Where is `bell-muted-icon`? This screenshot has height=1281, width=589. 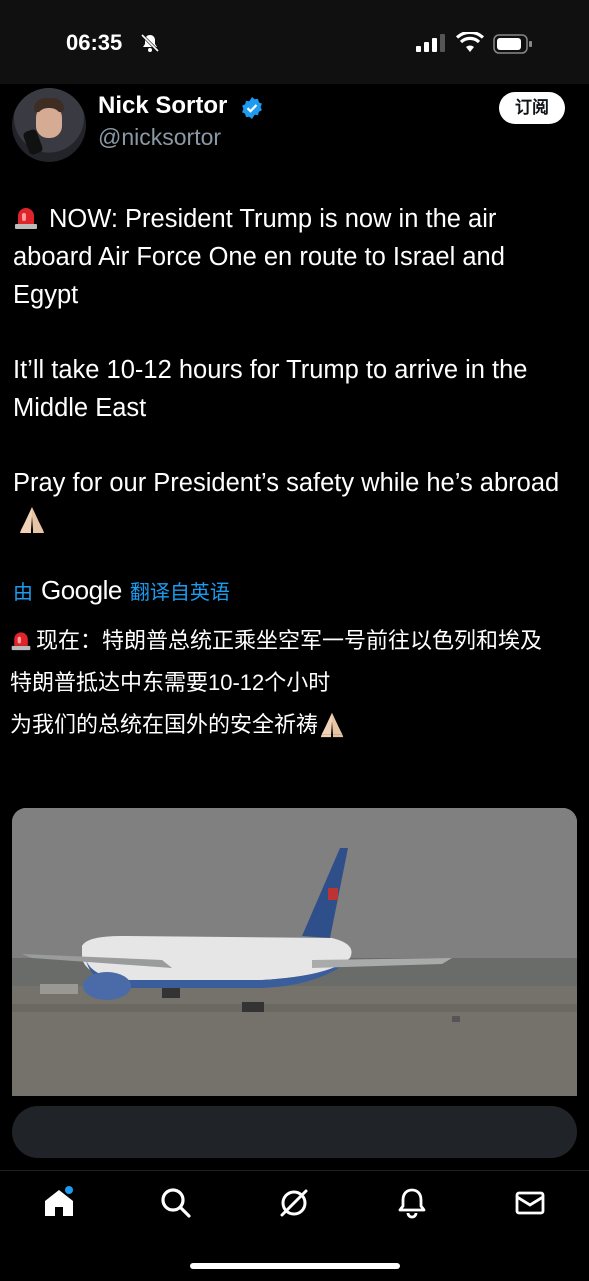 bell-muted-icon is located at coordinates (150, 43).